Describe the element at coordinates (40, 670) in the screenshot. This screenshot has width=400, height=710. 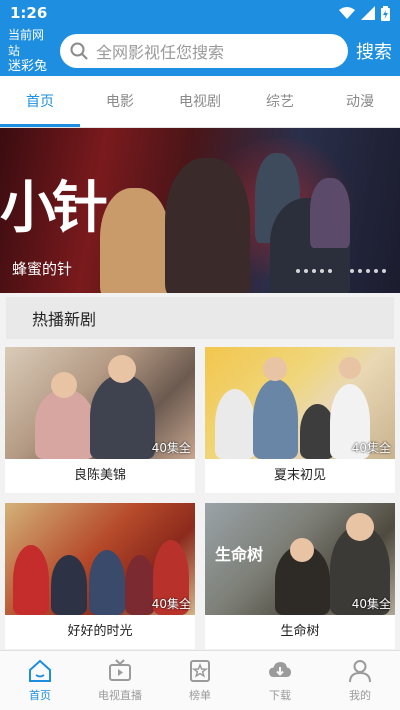
I see `home-icon` at that location.